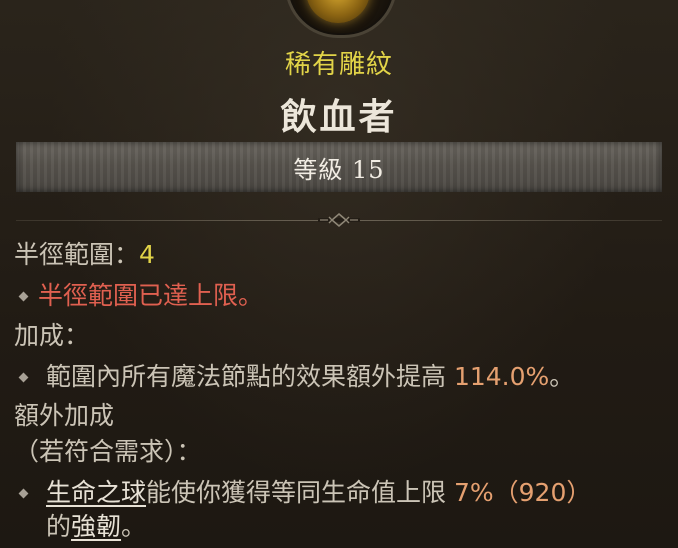 This screenshot has width=678, height=548. What do you see at coordinates (59, 526) in the screenshot?
I see `additional-text-2: 的` at bounding box center [59, 526].